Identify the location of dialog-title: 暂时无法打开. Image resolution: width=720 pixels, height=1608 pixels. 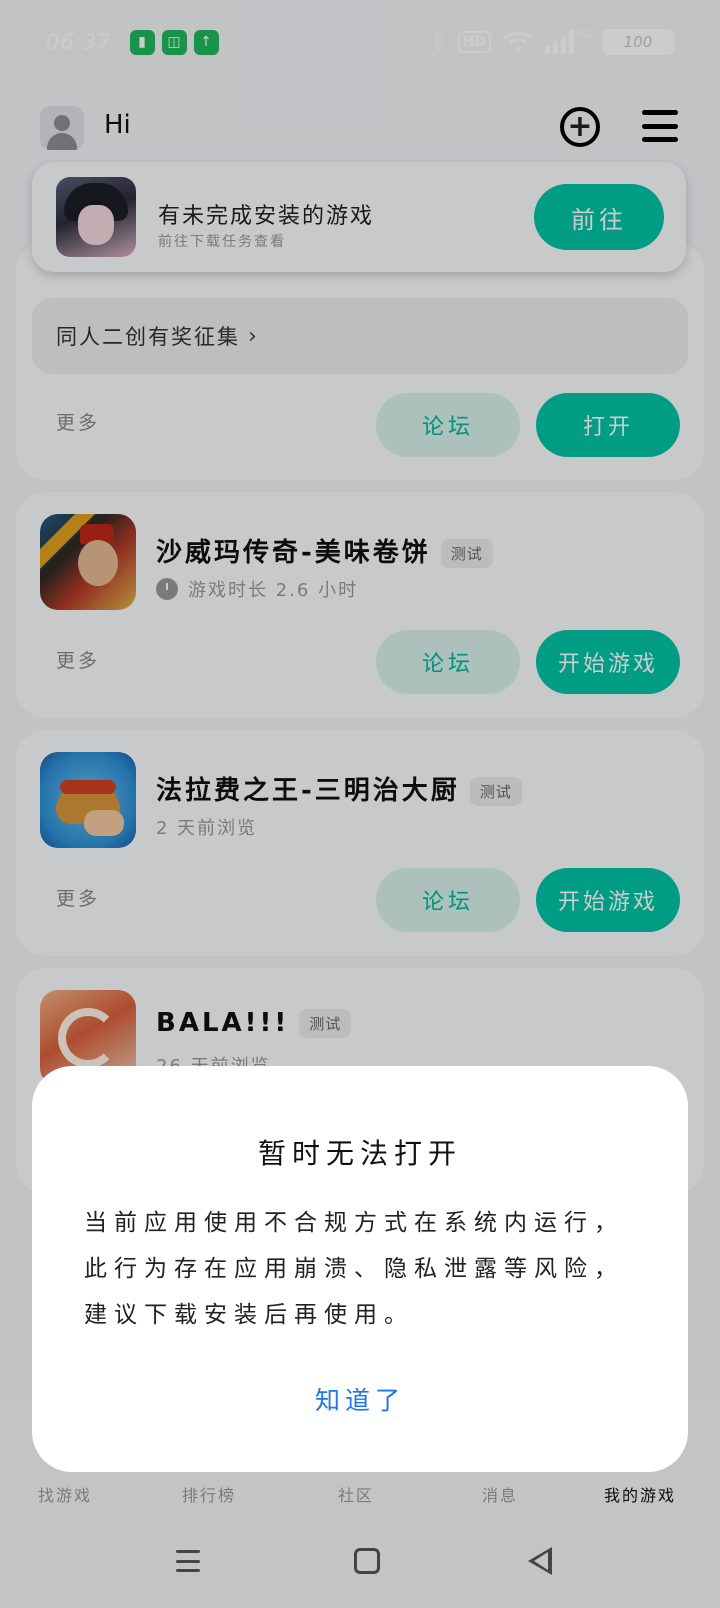
(359, 1153).